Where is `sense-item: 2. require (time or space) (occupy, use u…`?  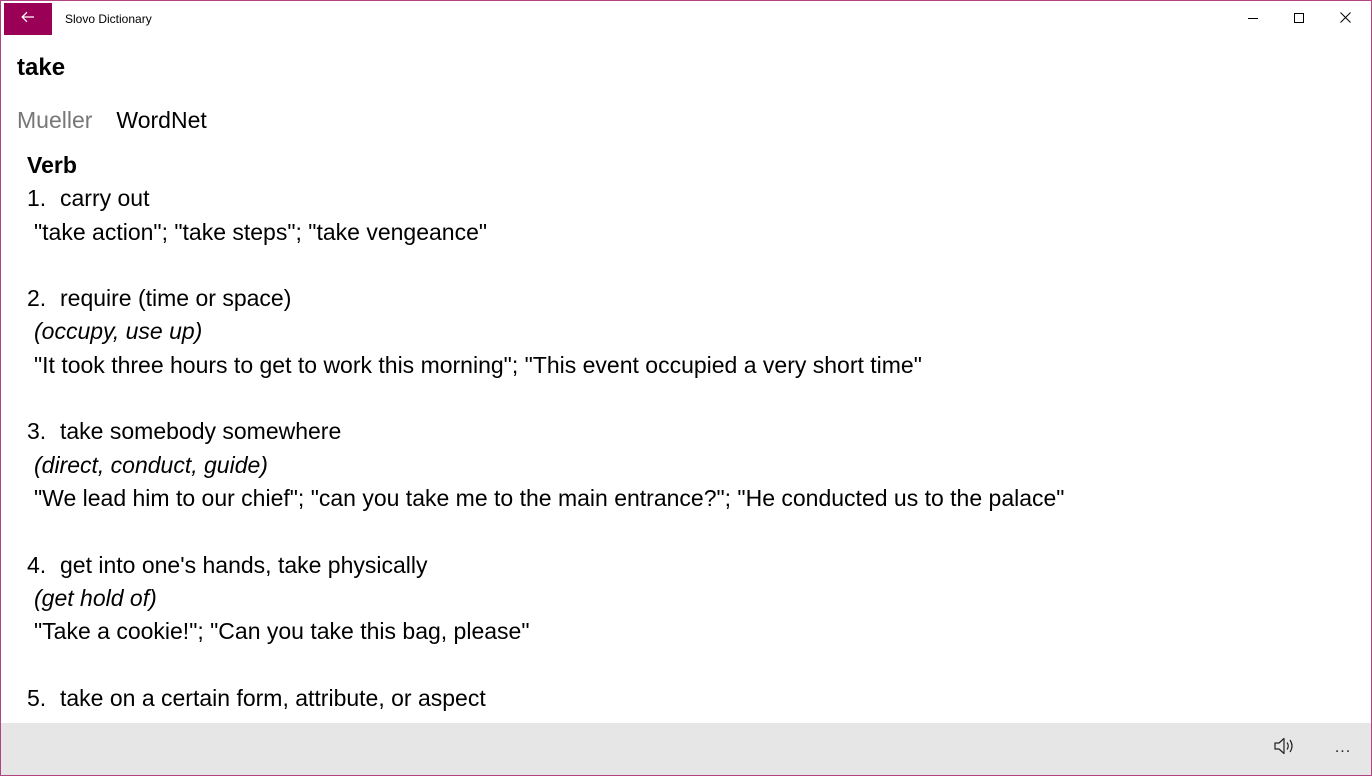 sense-item: 2. require (time or space) (occupy, use u… is located at coordinates (687, 332).